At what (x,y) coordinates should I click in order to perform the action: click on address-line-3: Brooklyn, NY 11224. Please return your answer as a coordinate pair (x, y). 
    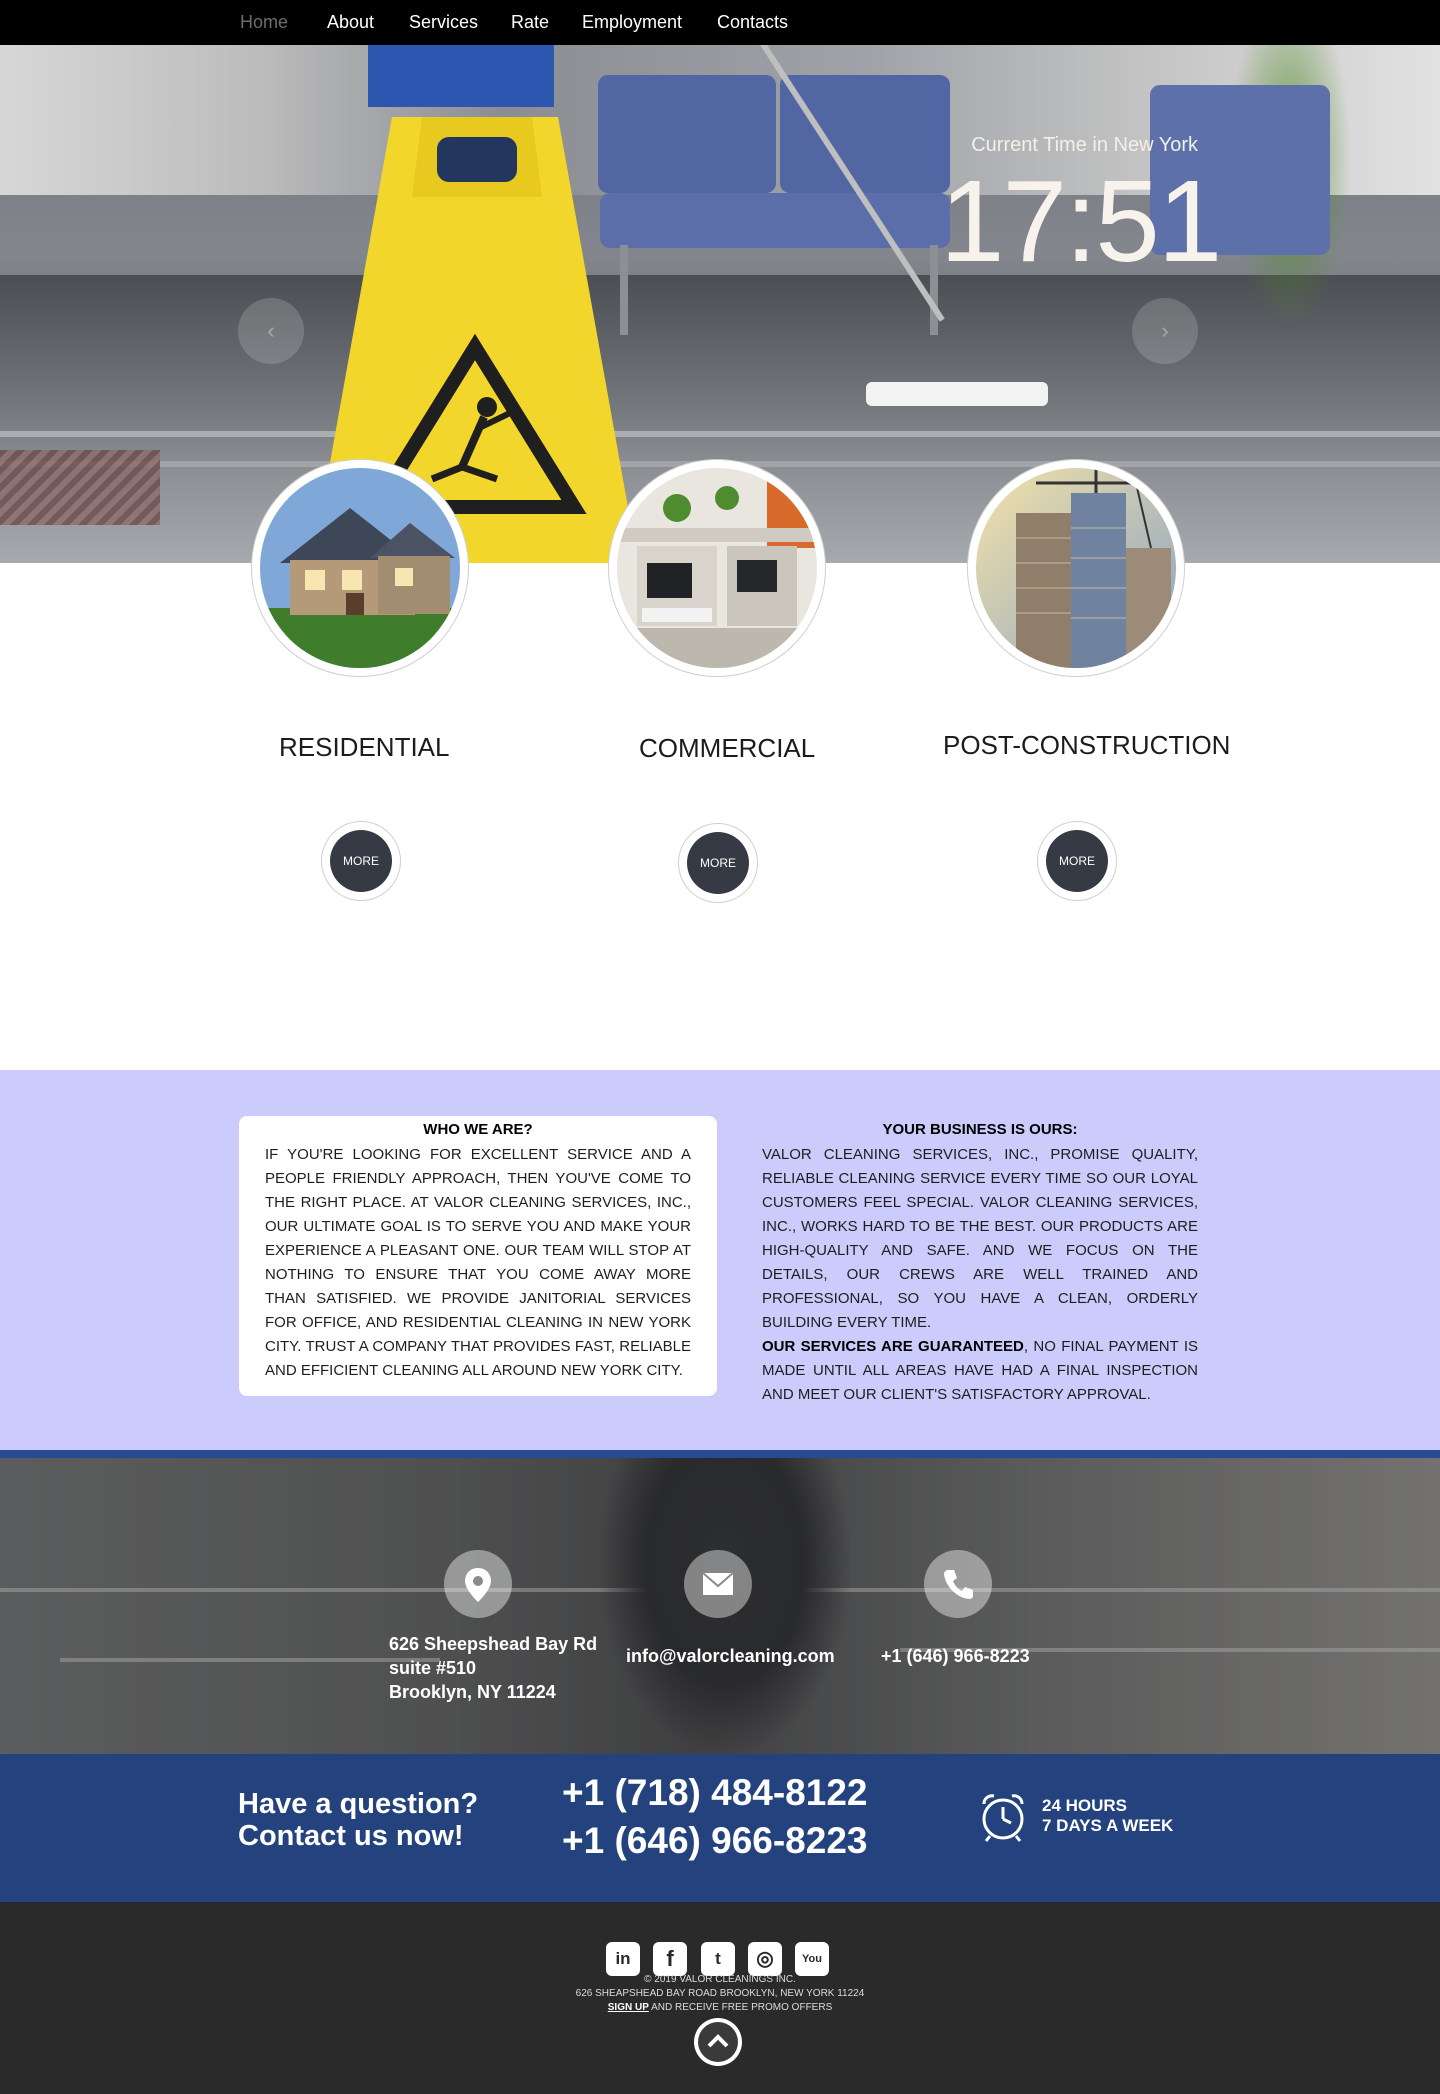
    Looking at the image, I should click on (472, 1692).